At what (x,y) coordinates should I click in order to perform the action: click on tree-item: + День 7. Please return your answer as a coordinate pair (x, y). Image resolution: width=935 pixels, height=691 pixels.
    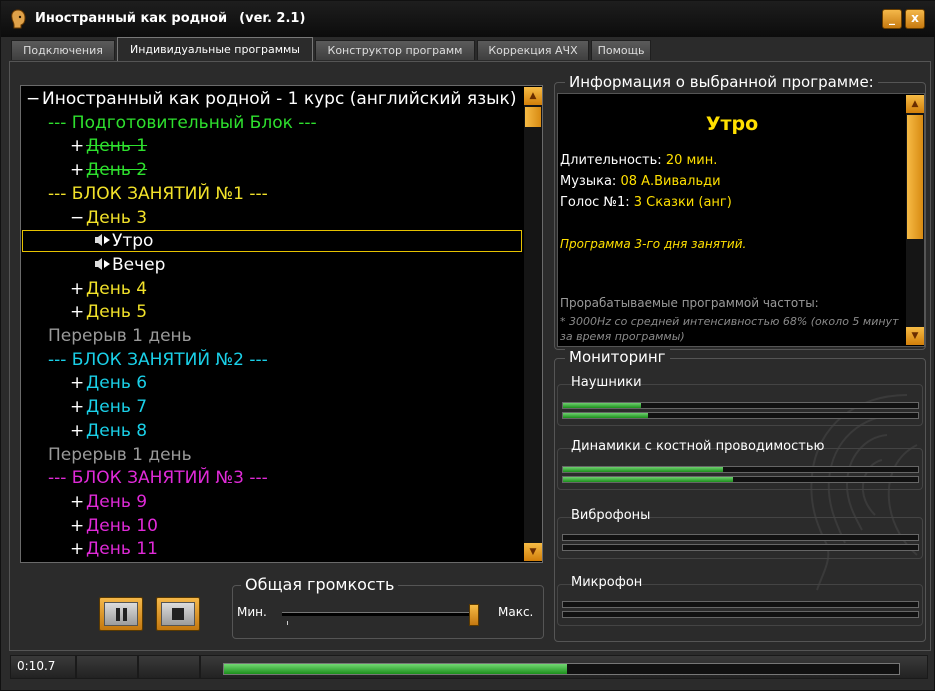
    Looking at the image, I should click on (108, 407).